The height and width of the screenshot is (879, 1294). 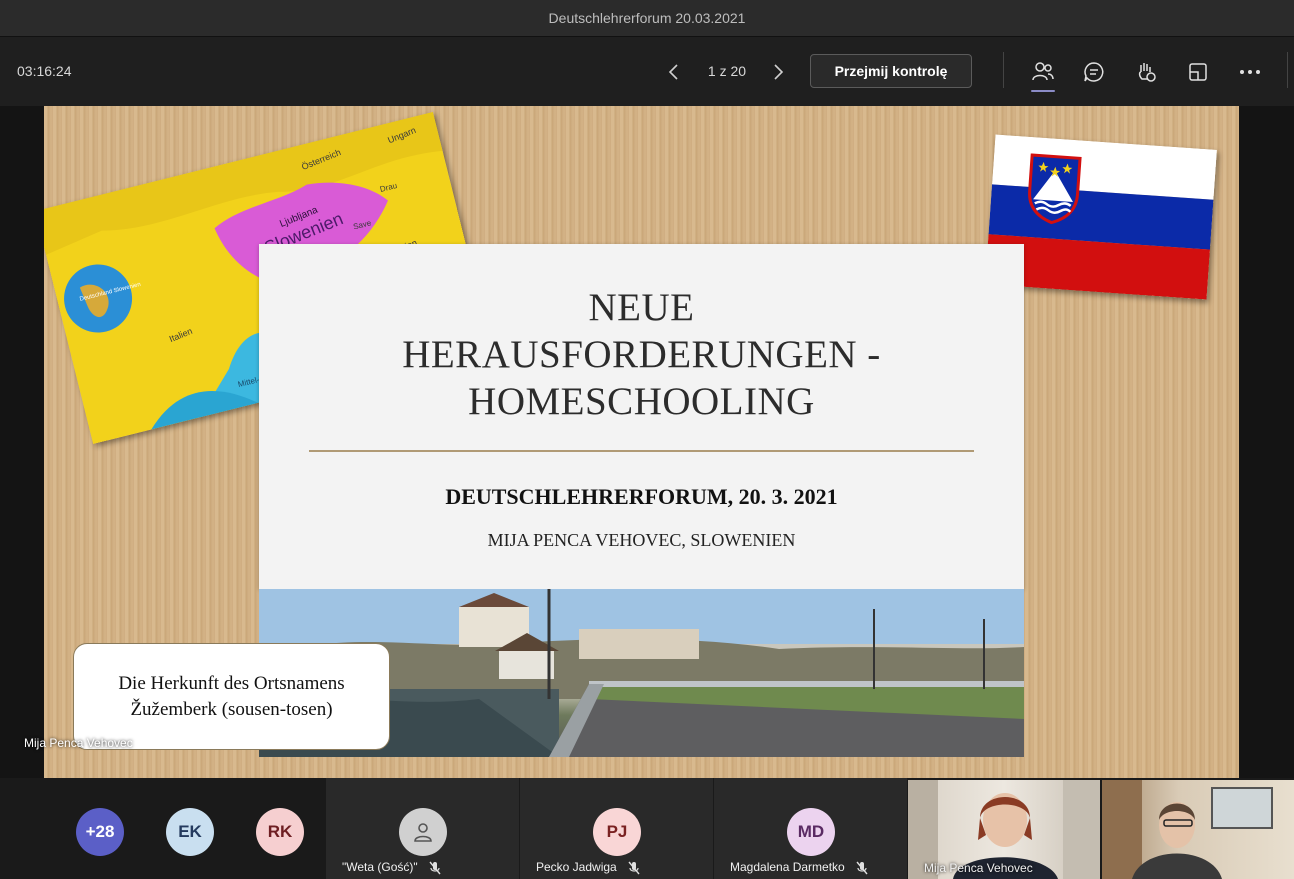 I want to click on slide-page-indicator: 1 z 20, so click(x=727, y=71).